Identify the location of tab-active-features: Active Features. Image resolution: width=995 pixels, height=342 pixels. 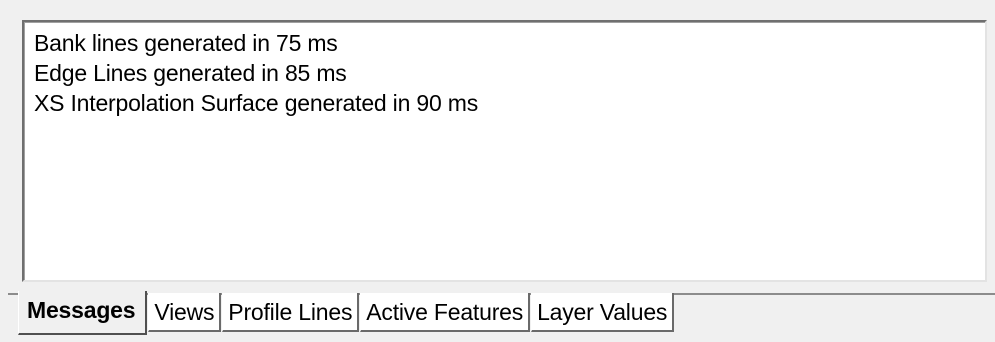
(445, 312).